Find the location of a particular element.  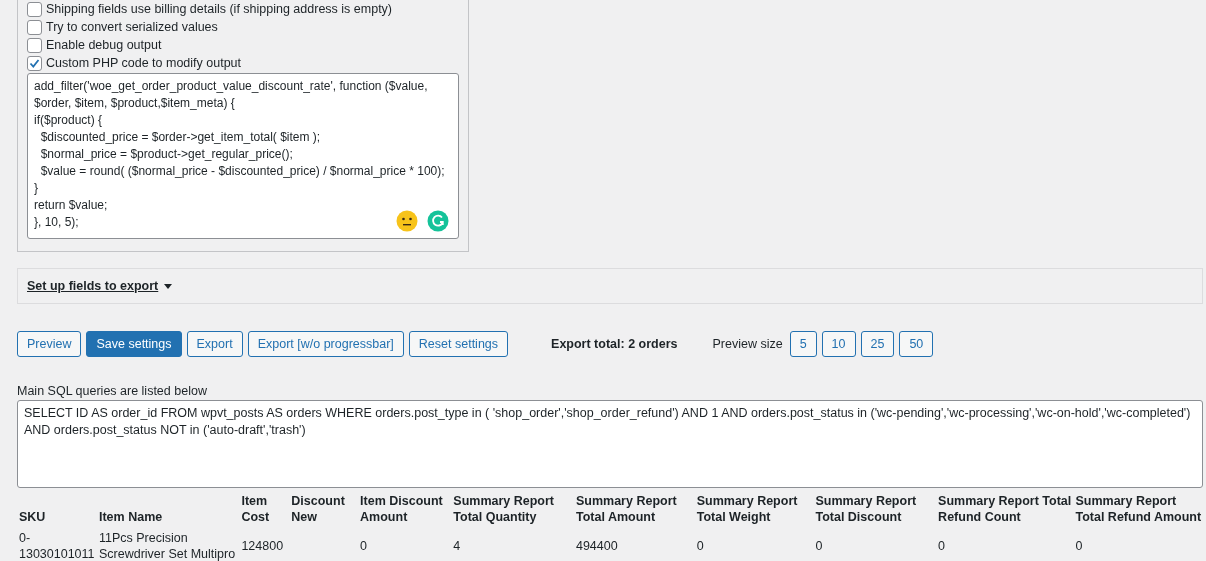

column-header: Item Name is located at coordinates (131, 517).